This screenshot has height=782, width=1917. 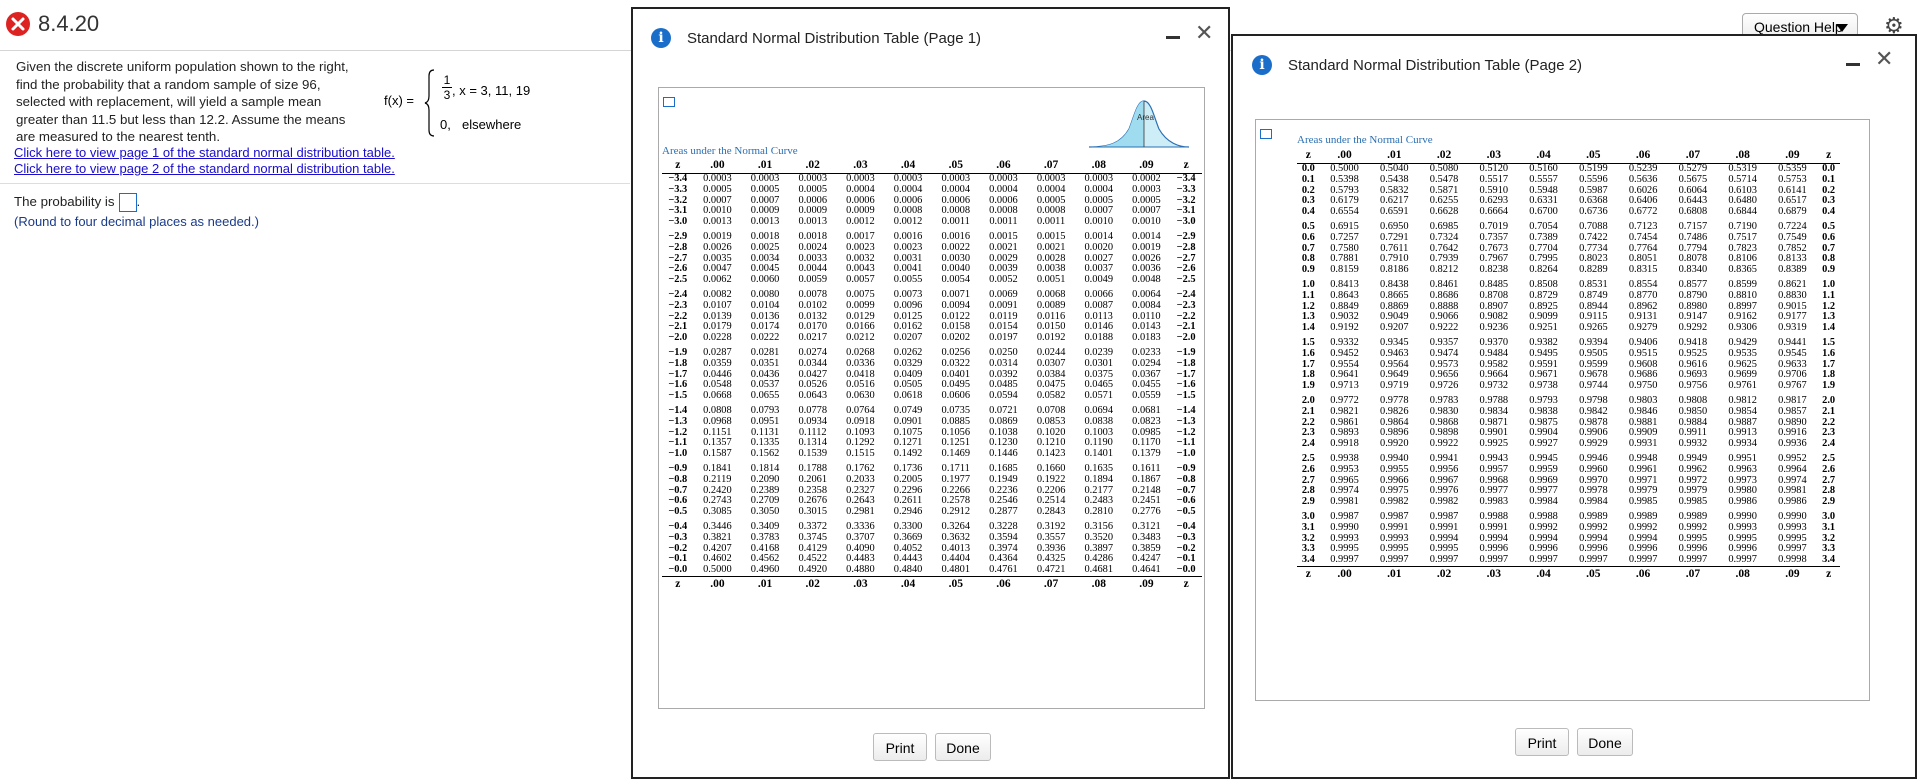 What do you see at coordinates (1051, 512) in the screenshot?
I see `table-cell: 0.2843` at bounding box center [1051, 512].